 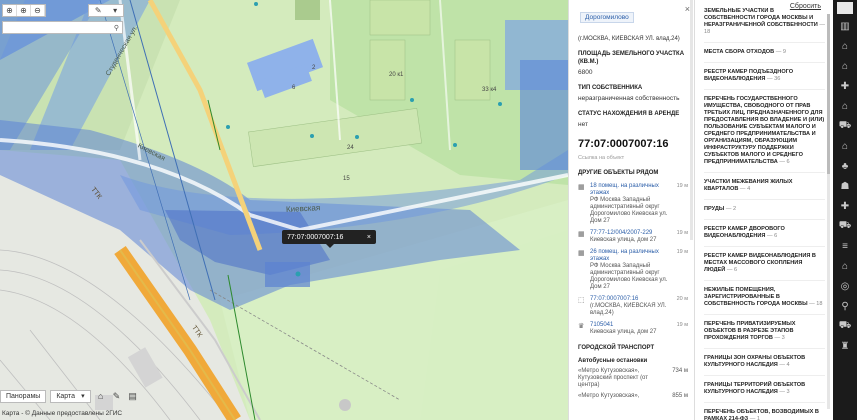 What do you see at coordinates (754, 418) in the screenshot?
I see `layer-count: — 1` at bounding box center [754, 418].